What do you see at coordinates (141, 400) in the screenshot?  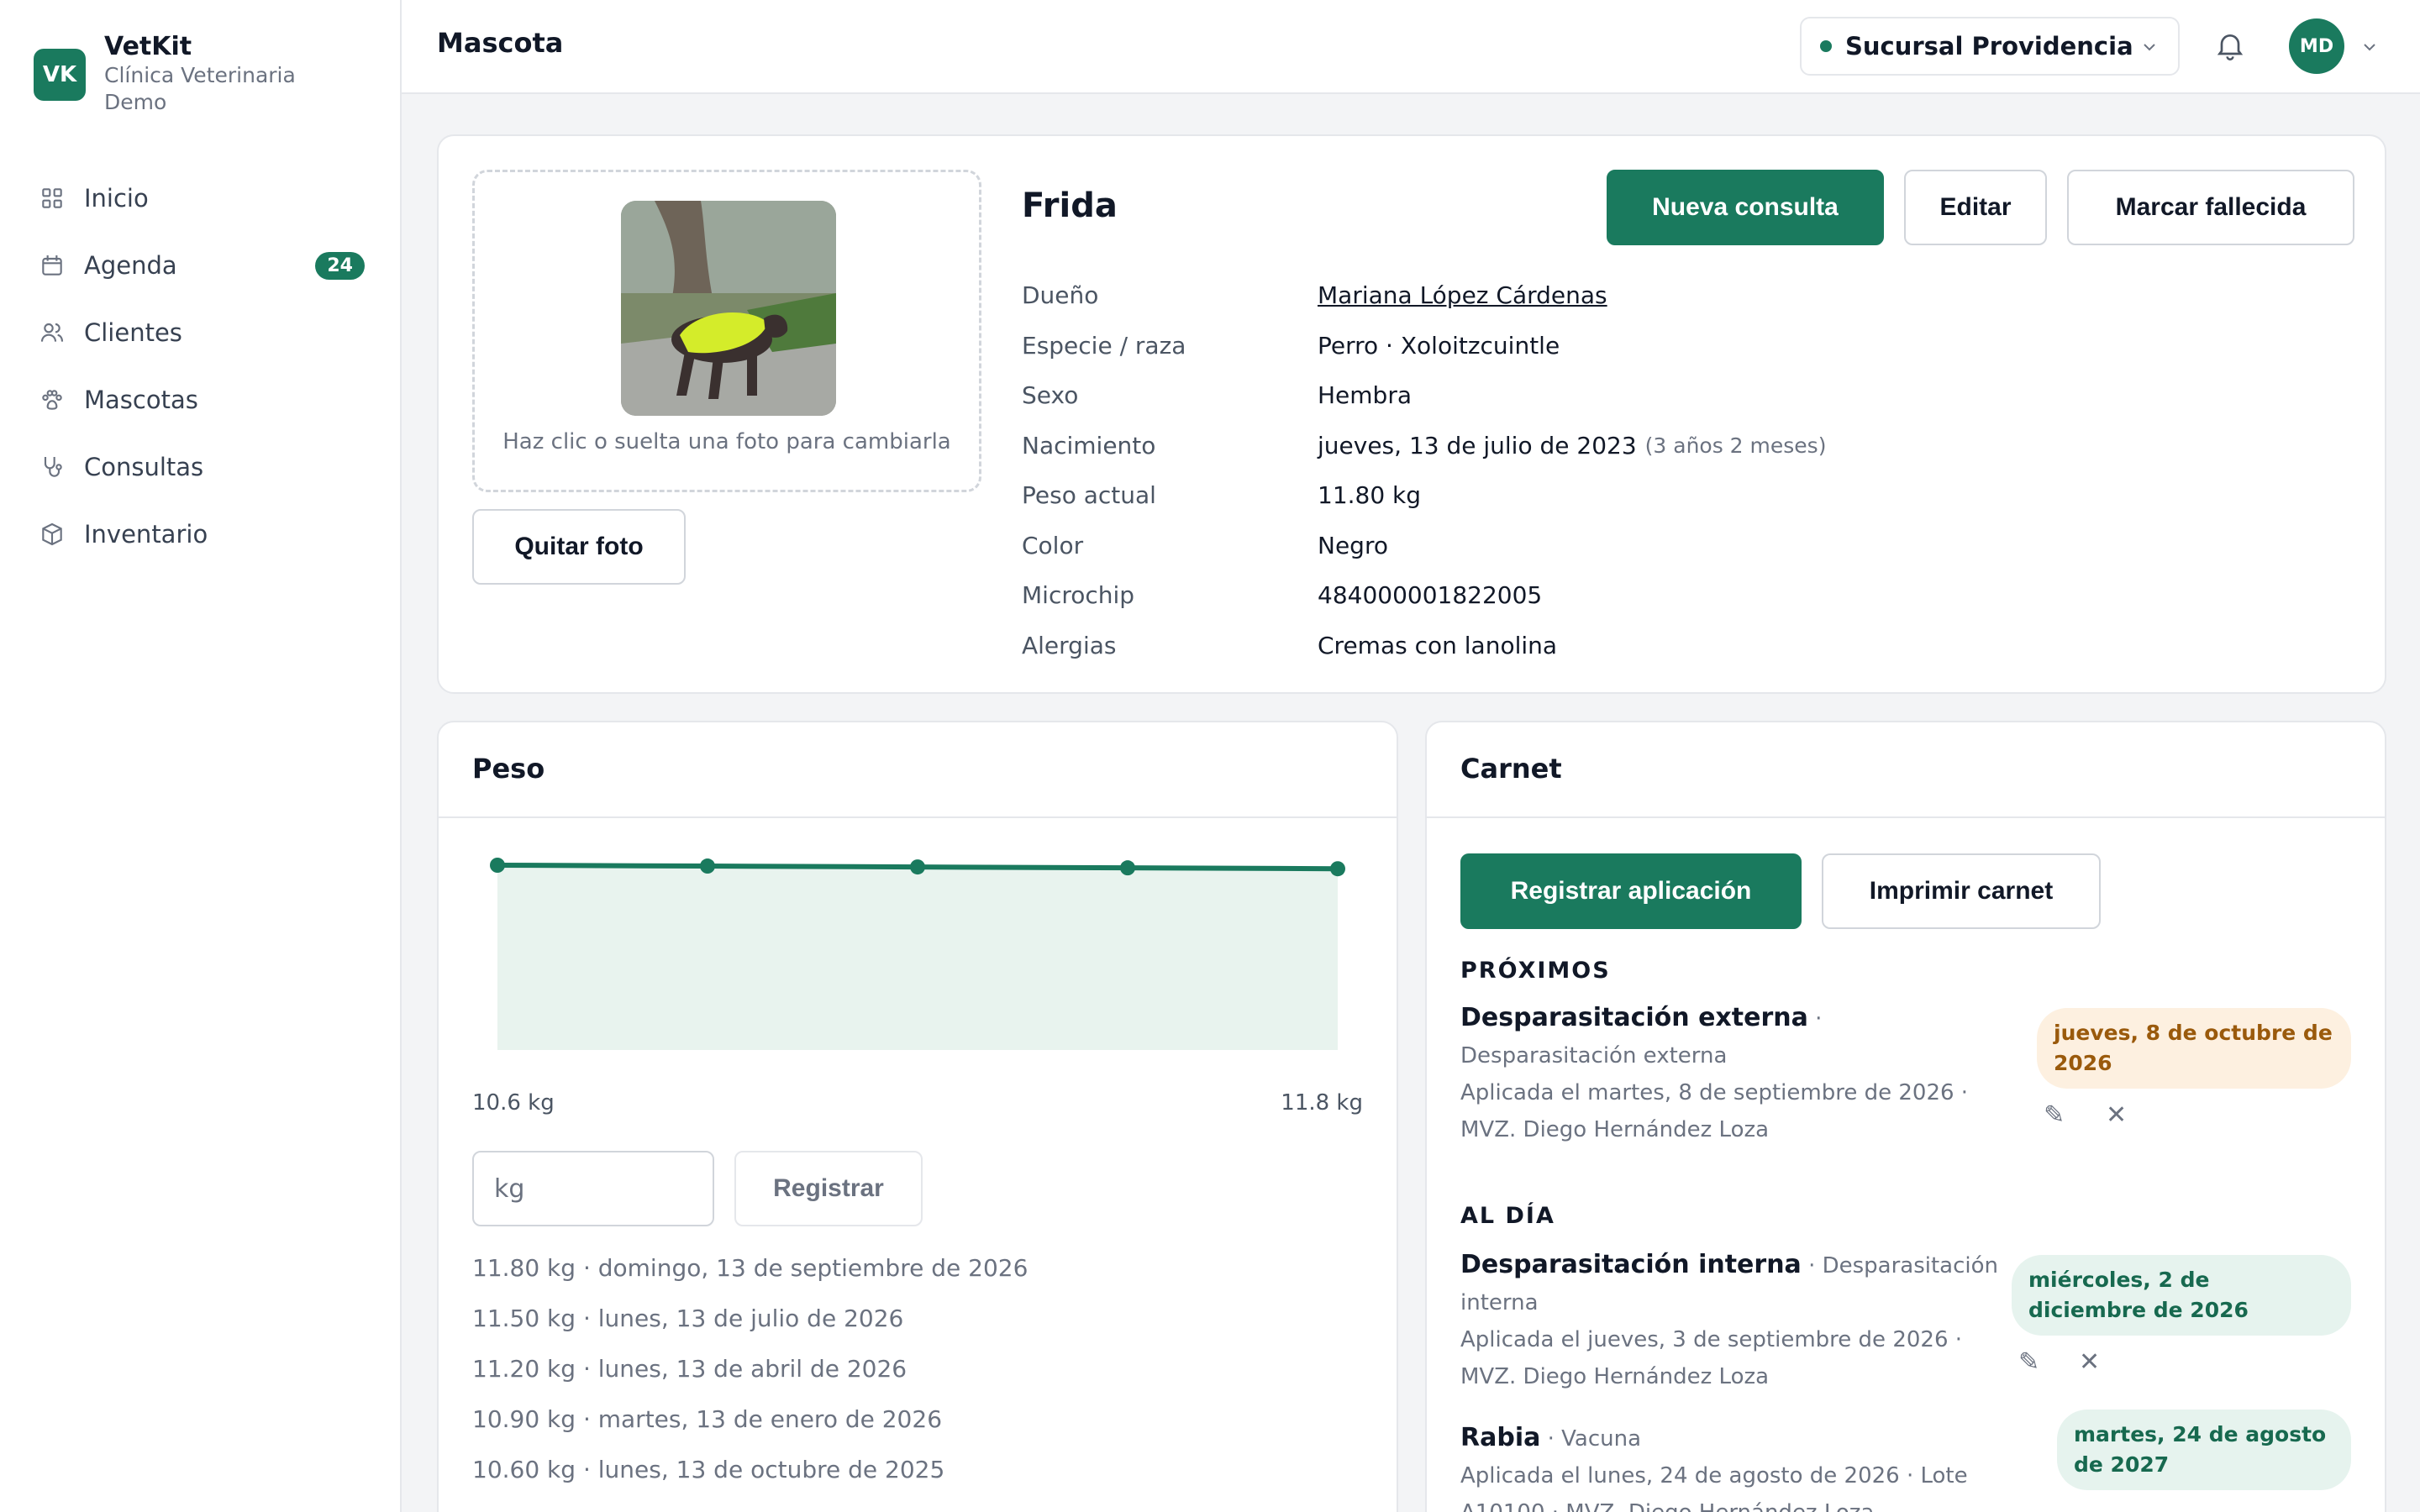 I see `sidebar-item-label: Mascotas` at bounding box center [141, 400].